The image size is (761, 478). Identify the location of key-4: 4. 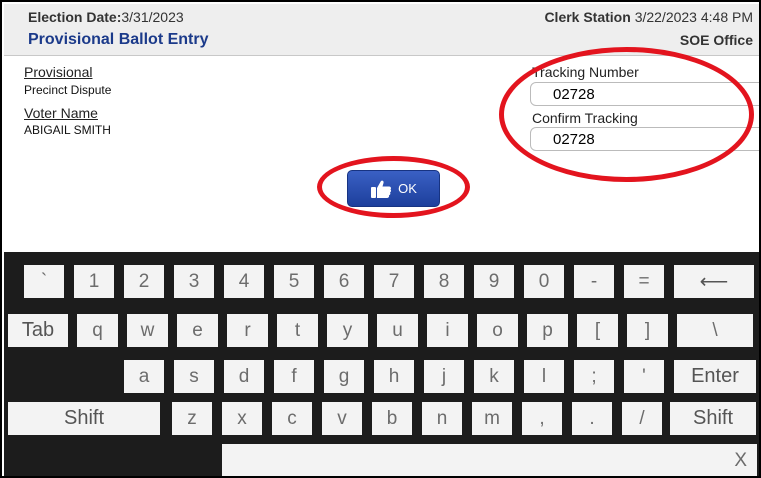
(244, 281).